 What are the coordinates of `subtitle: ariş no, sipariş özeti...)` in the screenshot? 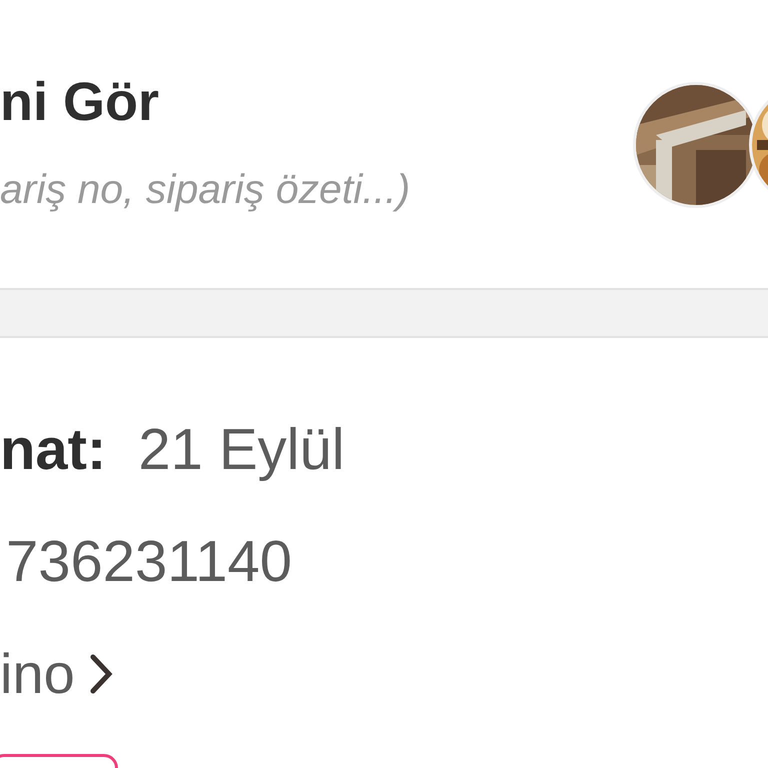 It's located at (205, 189).